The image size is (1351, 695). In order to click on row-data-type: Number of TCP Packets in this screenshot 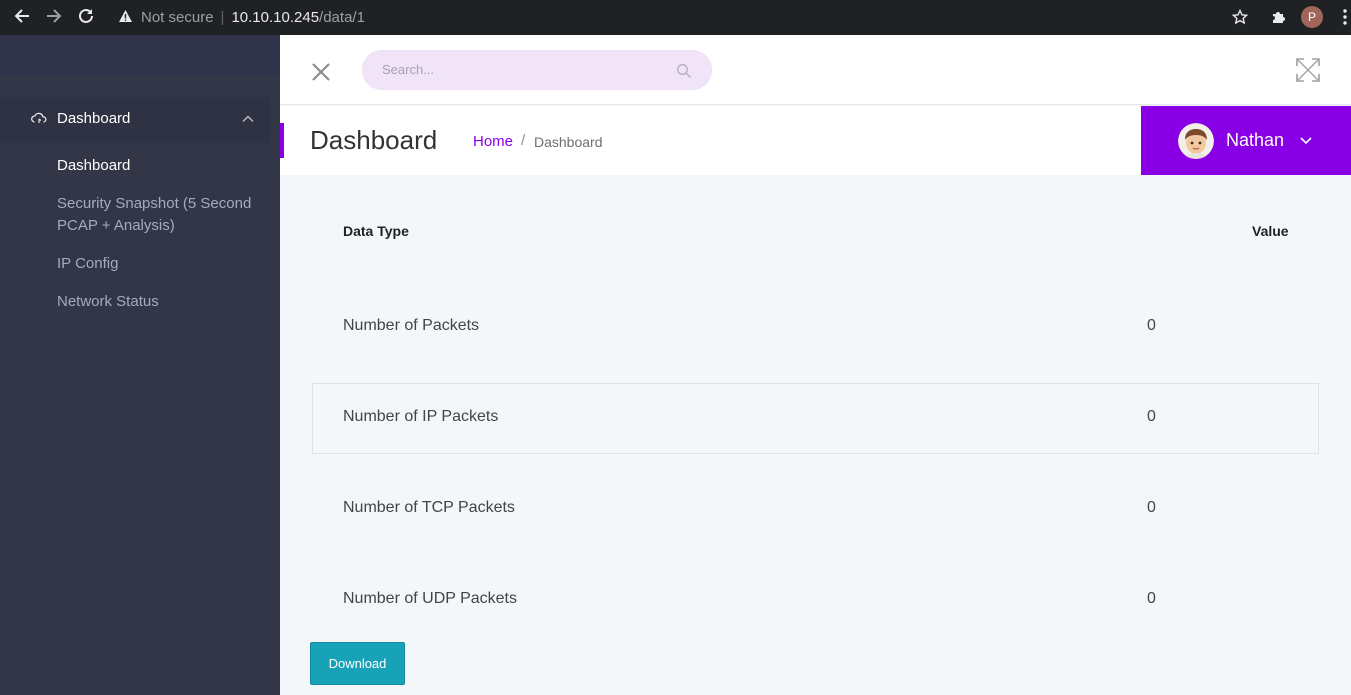, I will do `click(429, 507)`.